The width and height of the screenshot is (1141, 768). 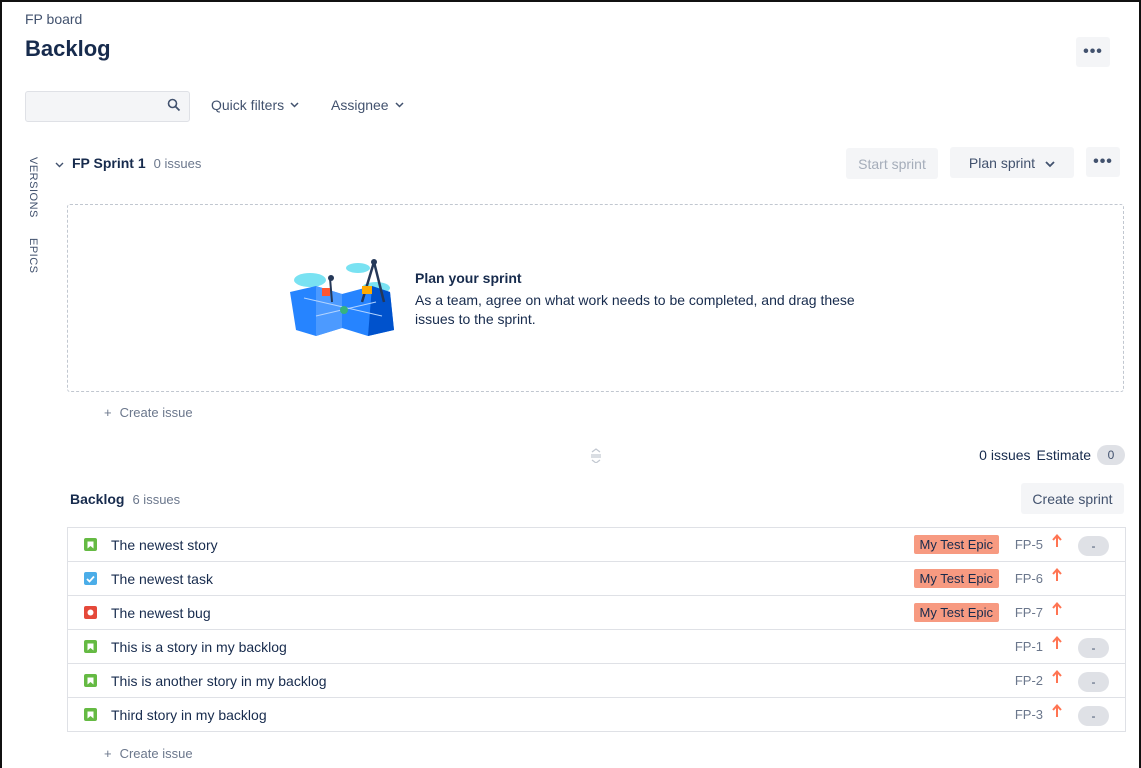 What do you see at coordinates (596, 613) in the screenshot?
I see `issue-row: The newest bug My Test Epic FP-7` at bounding box center [596, 613].